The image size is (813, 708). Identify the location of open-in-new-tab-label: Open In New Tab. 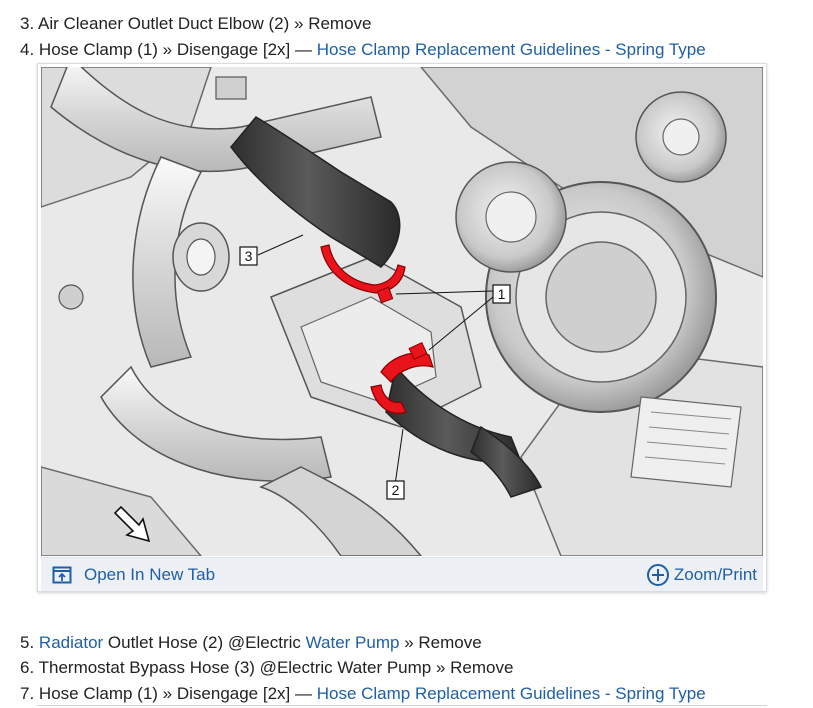
(150, 574).